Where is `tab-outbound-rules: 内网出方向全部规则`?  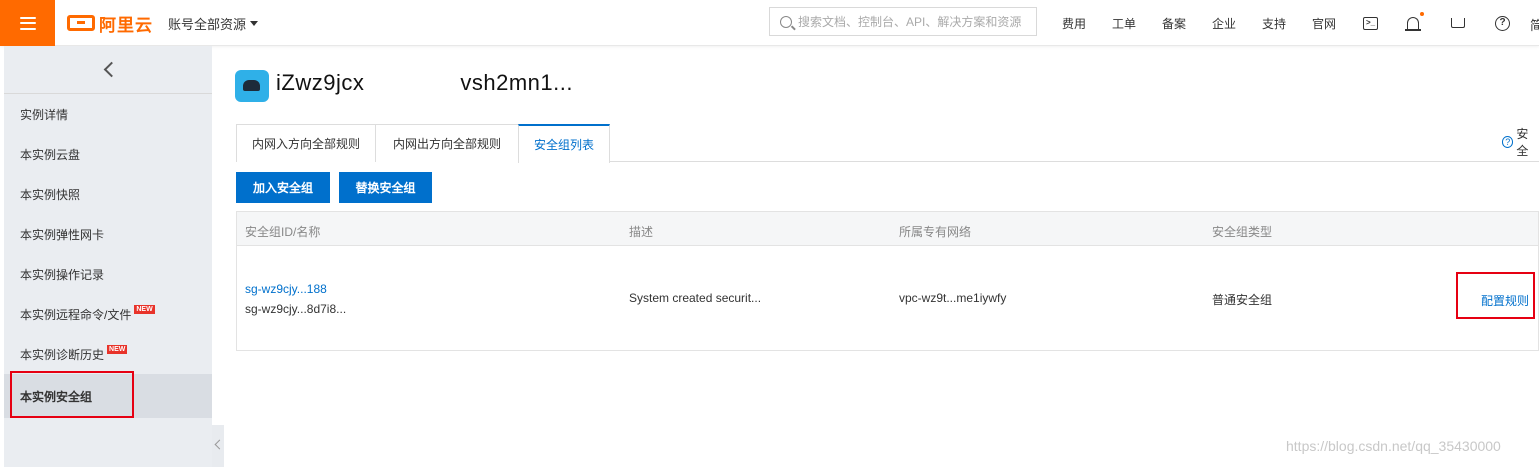 tab-outbound-rules: 内网出方向全部规则 is located at coordinates (447, 143).